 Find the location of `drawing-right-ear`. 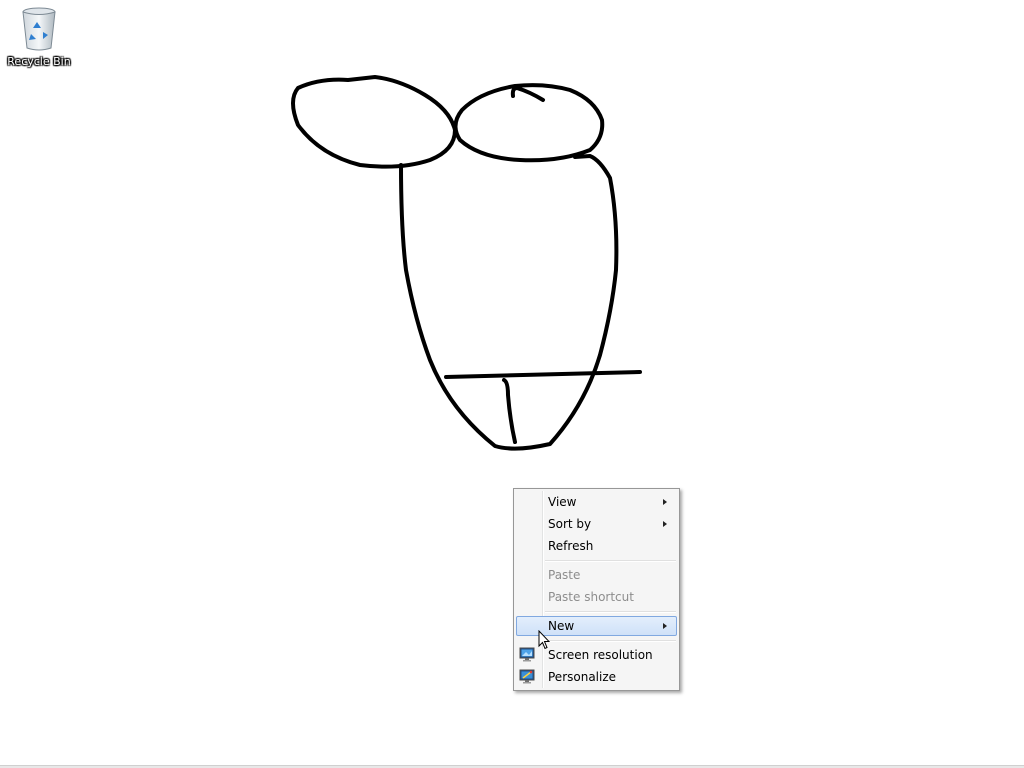

drawing-right-ear is located at coordinates (529, 123).